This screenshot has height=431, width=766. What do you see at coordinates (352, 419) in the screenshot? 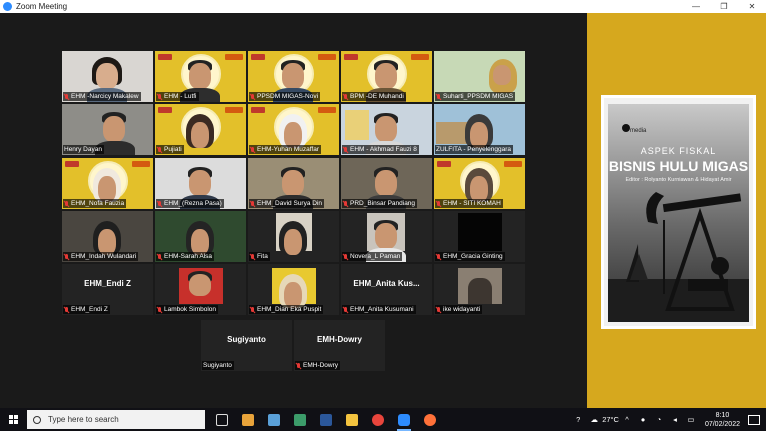
I see `file-explorer-icon` at bounding box center [352, 419].